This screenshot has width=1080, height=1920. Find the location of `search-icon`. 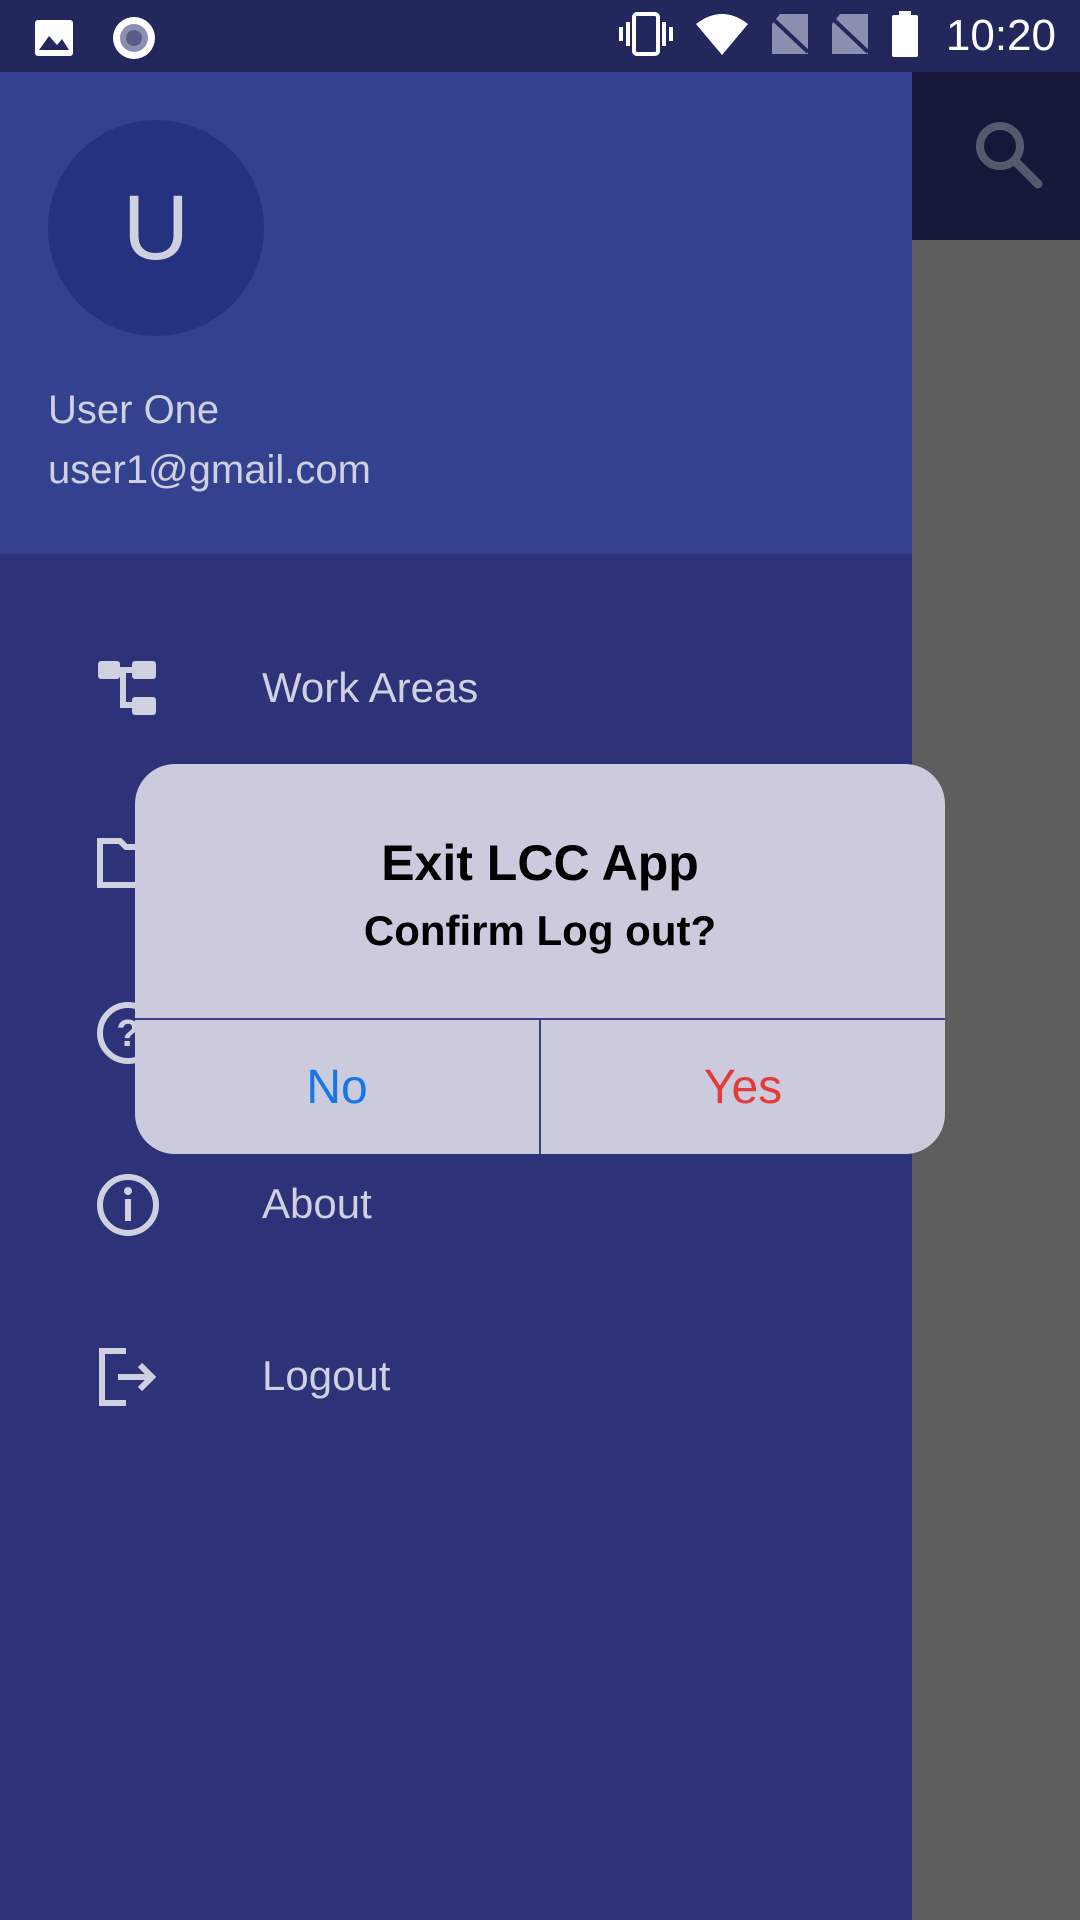

search-icon is located at coordinates (1008, 156).